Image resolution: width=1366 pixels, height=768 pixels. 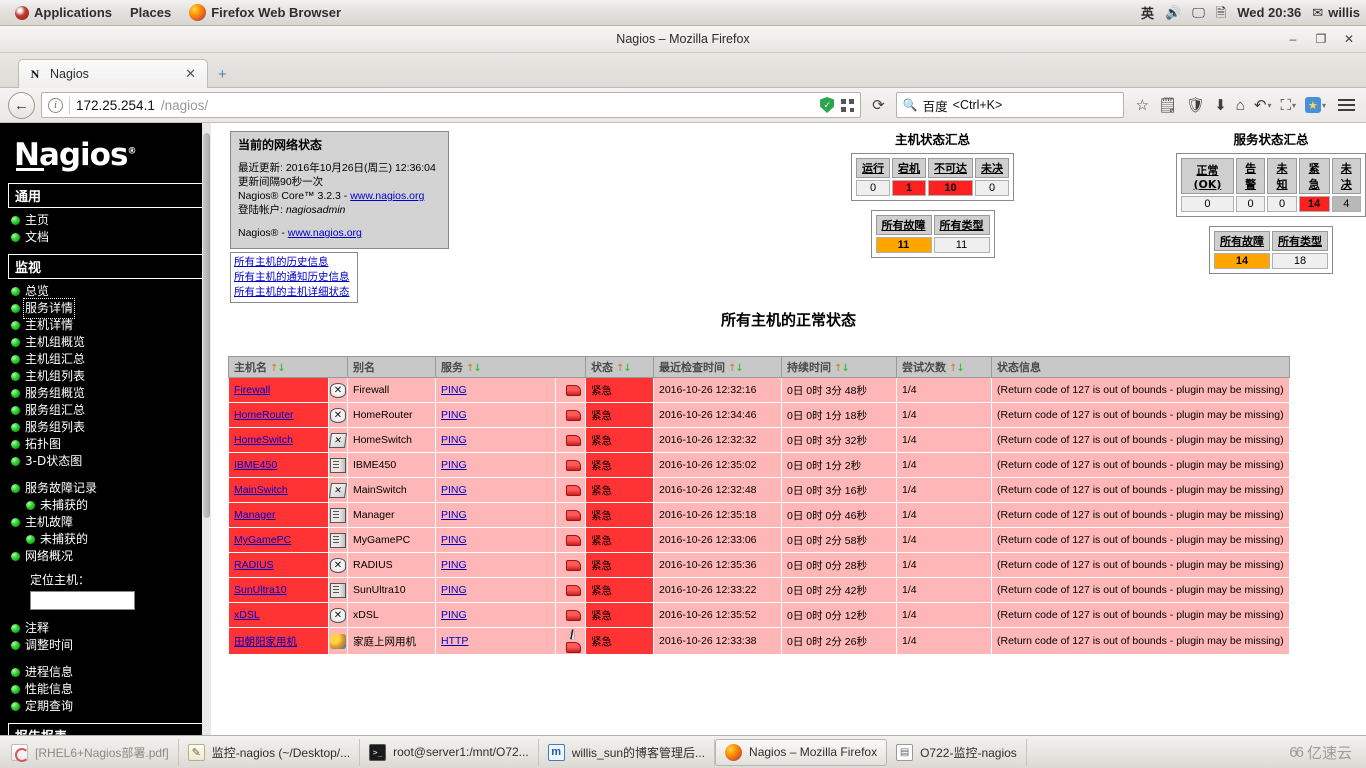 What do you see at coordinates (90, 752) in the screenshot?
I see `taskbar-item-pdf: [RHEL6+Nagios部署.pdf]` at bounding box center [90, 752].